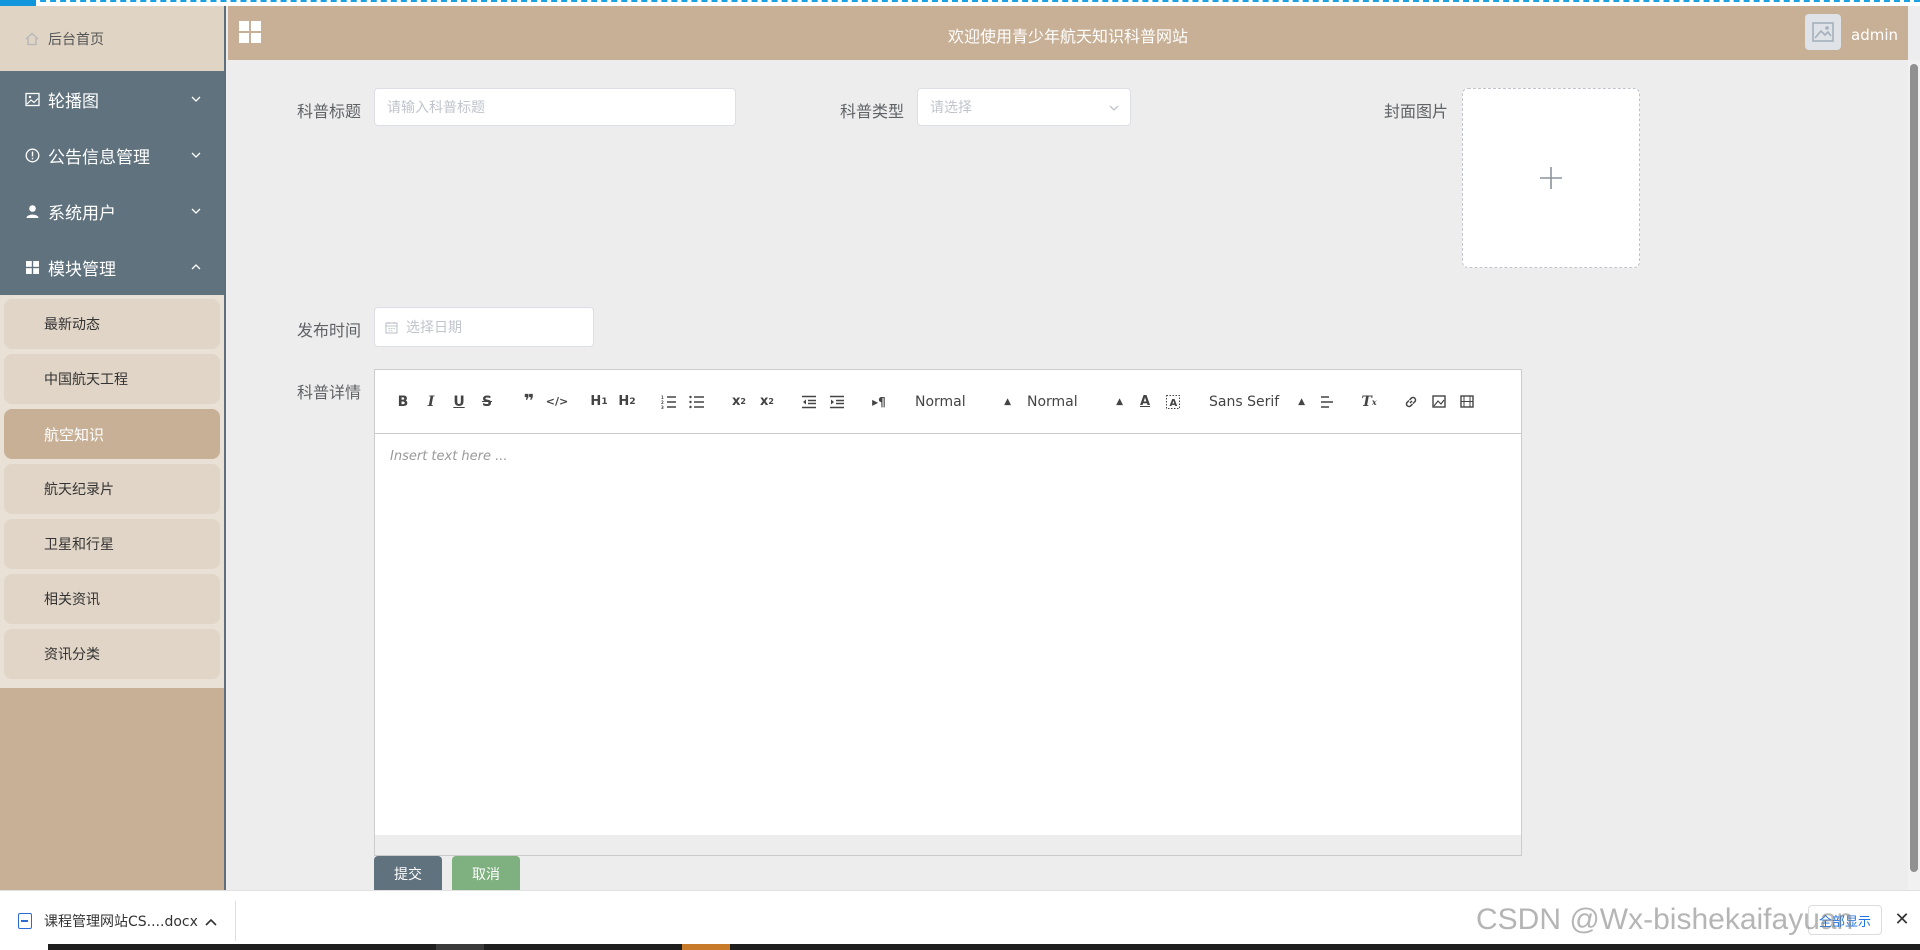 The height and width of the screenshot is (950, 1920). I want to click on sidebar-item-users: 系统用户, so click(112, 211).